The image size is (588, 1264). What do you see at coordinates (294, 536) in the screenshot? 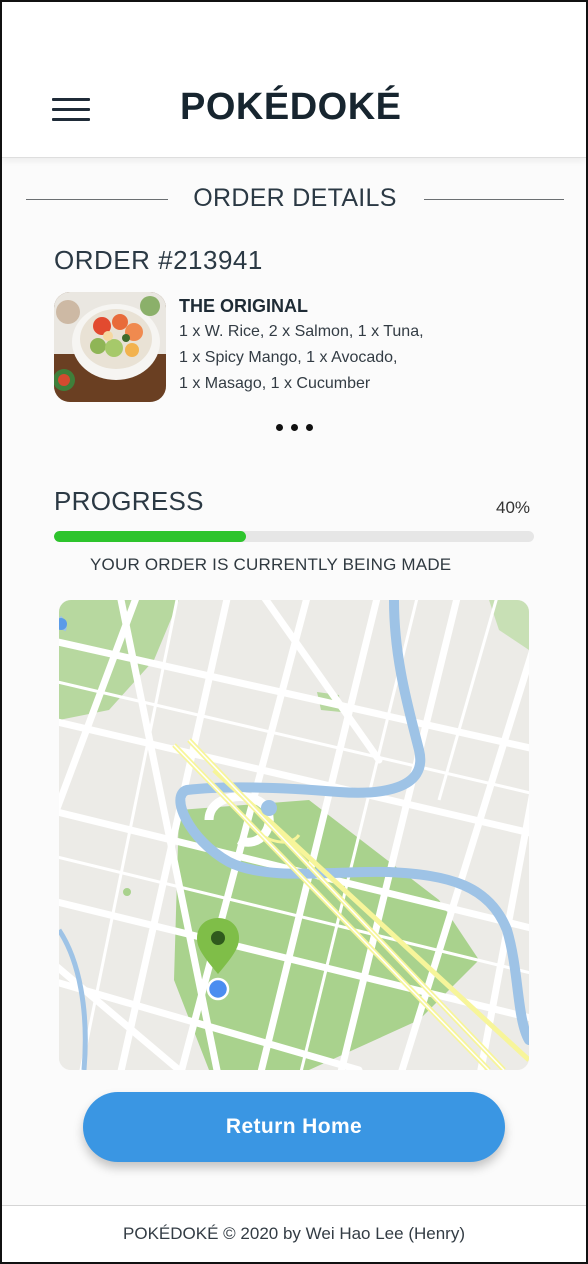
I see `progress-bar` at bounding box center [294, 536].